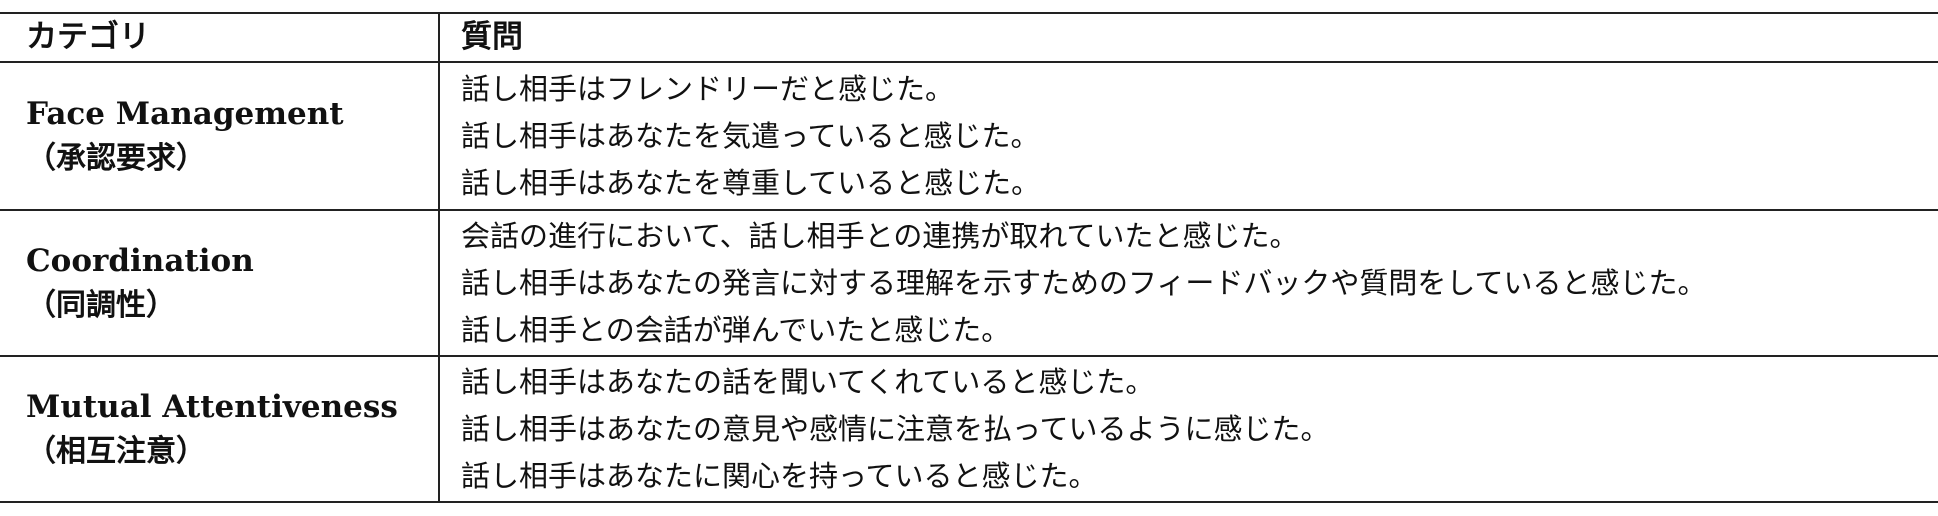 The height and width of the screenshot is (516, 1938). What do you see at coordinates (736, 329) in the screenshot?
I see `question-item: 話し相手との会話が弾んでいたと感じた。` at bounding box center [736, 329].